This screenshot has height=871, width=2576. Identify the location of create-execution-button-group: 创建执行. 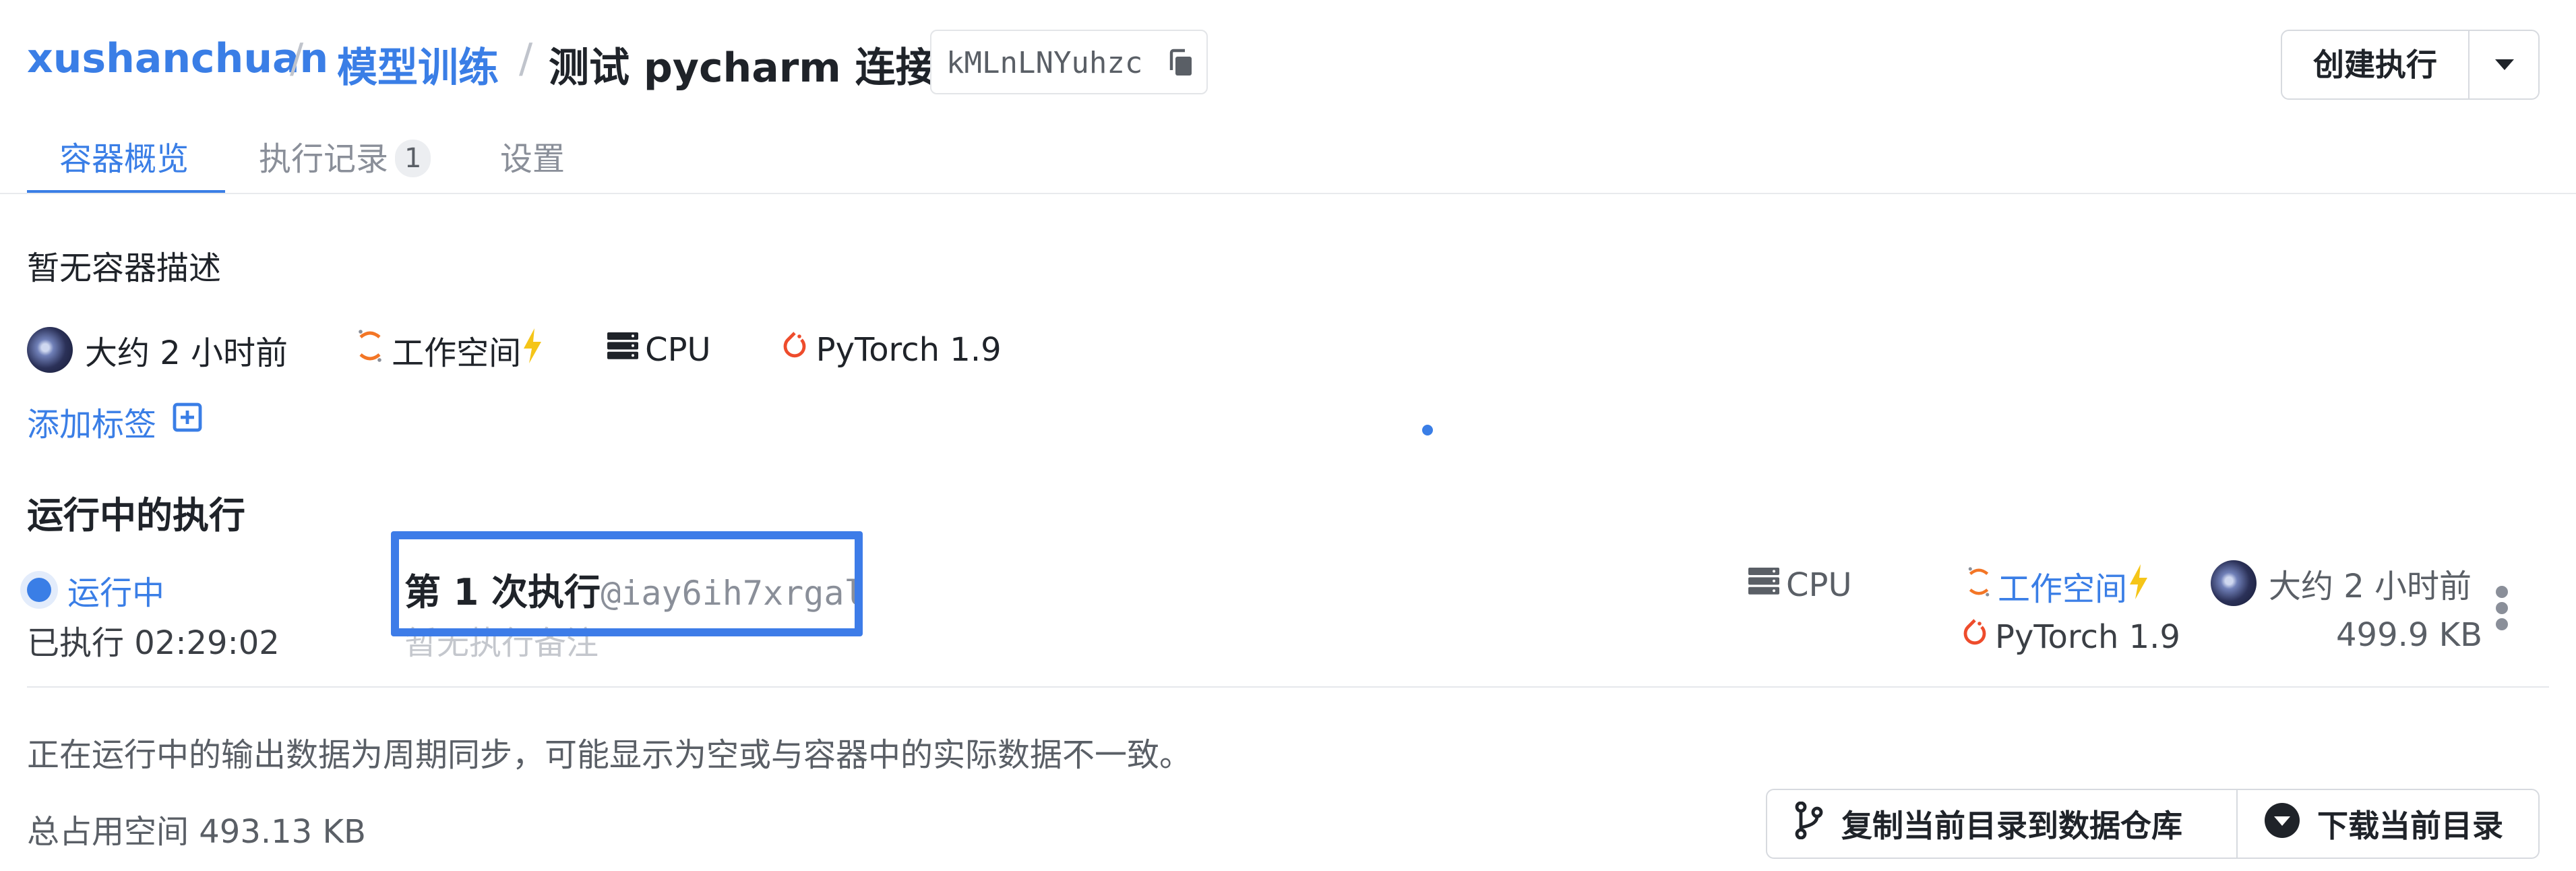
(2411, 65).